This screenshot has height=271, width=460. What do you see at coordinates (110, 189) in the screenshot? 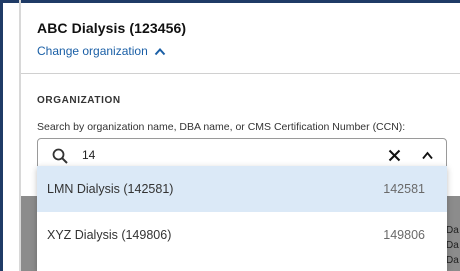
I see `option-name: LMN Dialysis (142581)` at bounding box center [110, 189].